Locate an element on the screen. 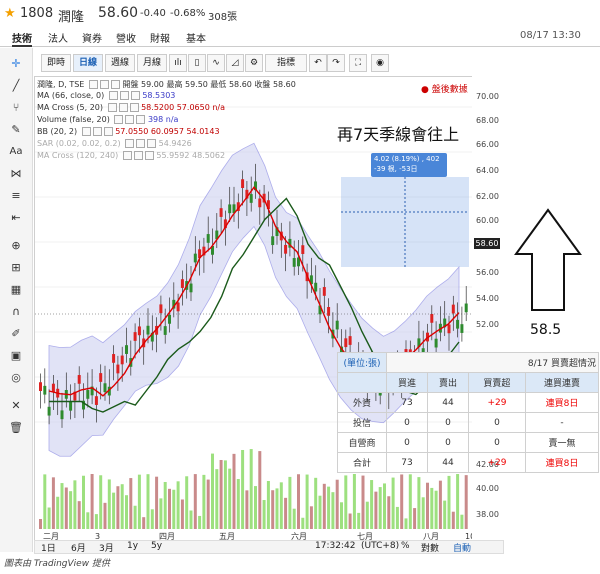 Image resolution: width=600 pixels, height=574 pixels. crosshair-icon: ✛ is located at coordinates (16, 64).